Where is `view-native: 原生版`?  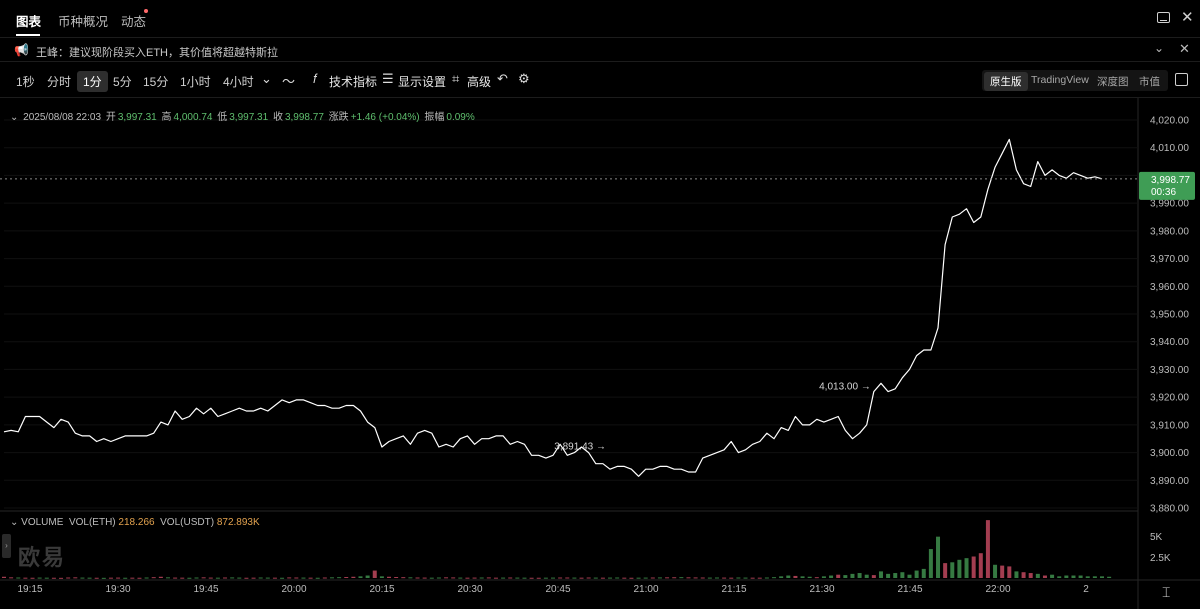 view-native: 原生版 is located at coordinates (1006, 81).